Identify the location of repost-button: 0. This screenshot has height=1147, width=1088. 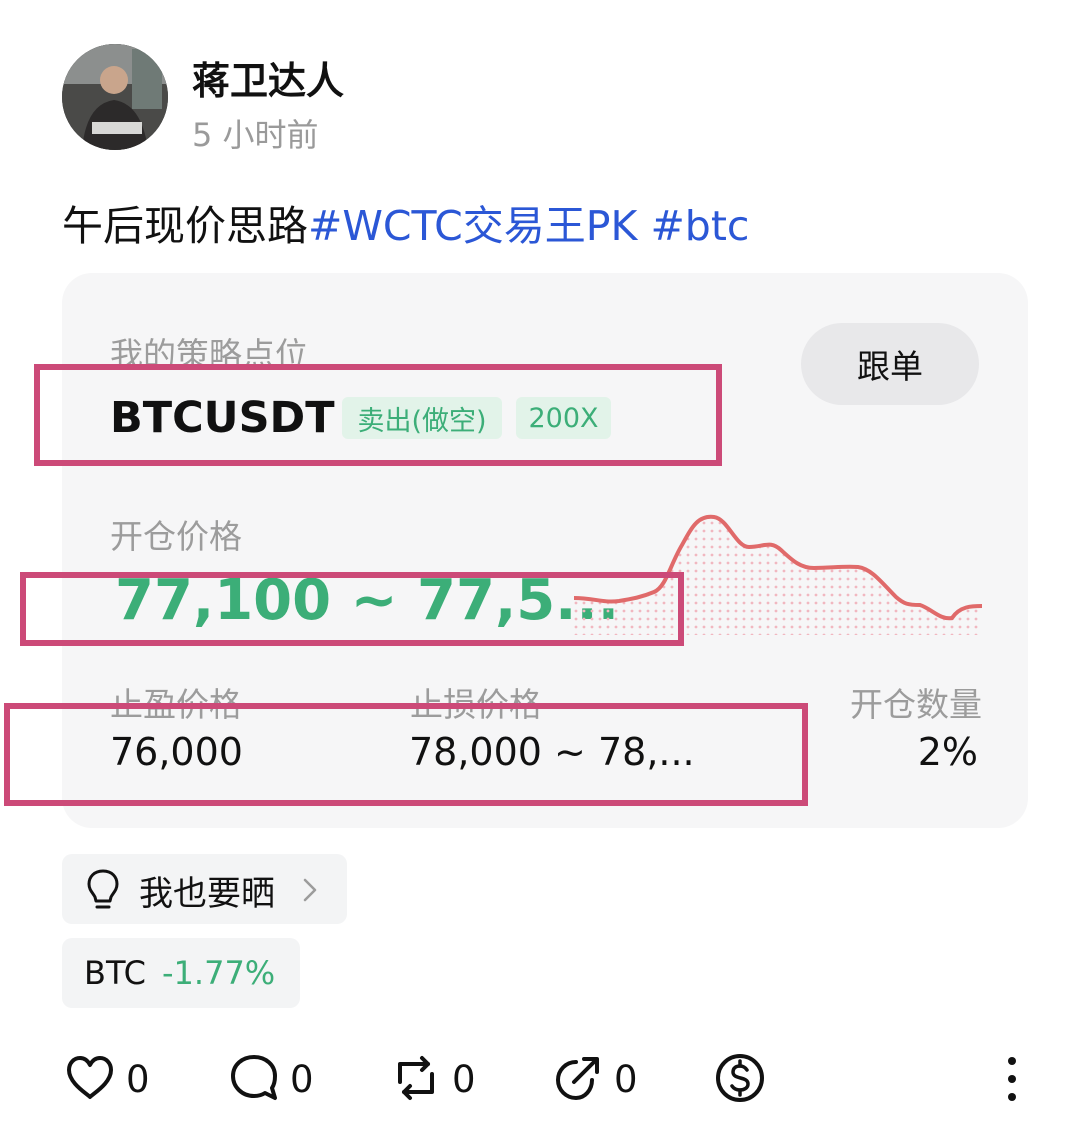
(440, 1079).